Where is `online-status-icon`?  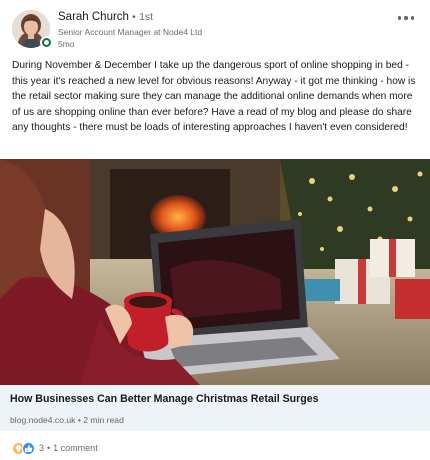 online-status-icon is located at coordinates (46, 42).